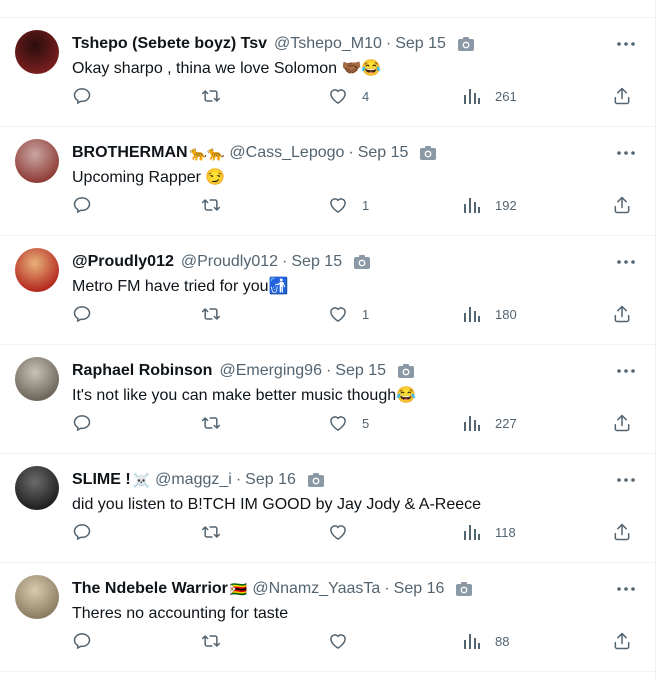  Describe the element at coordinates (142, 371) in the screenshot. I see `display-name: Raphael Robinson` at that location.